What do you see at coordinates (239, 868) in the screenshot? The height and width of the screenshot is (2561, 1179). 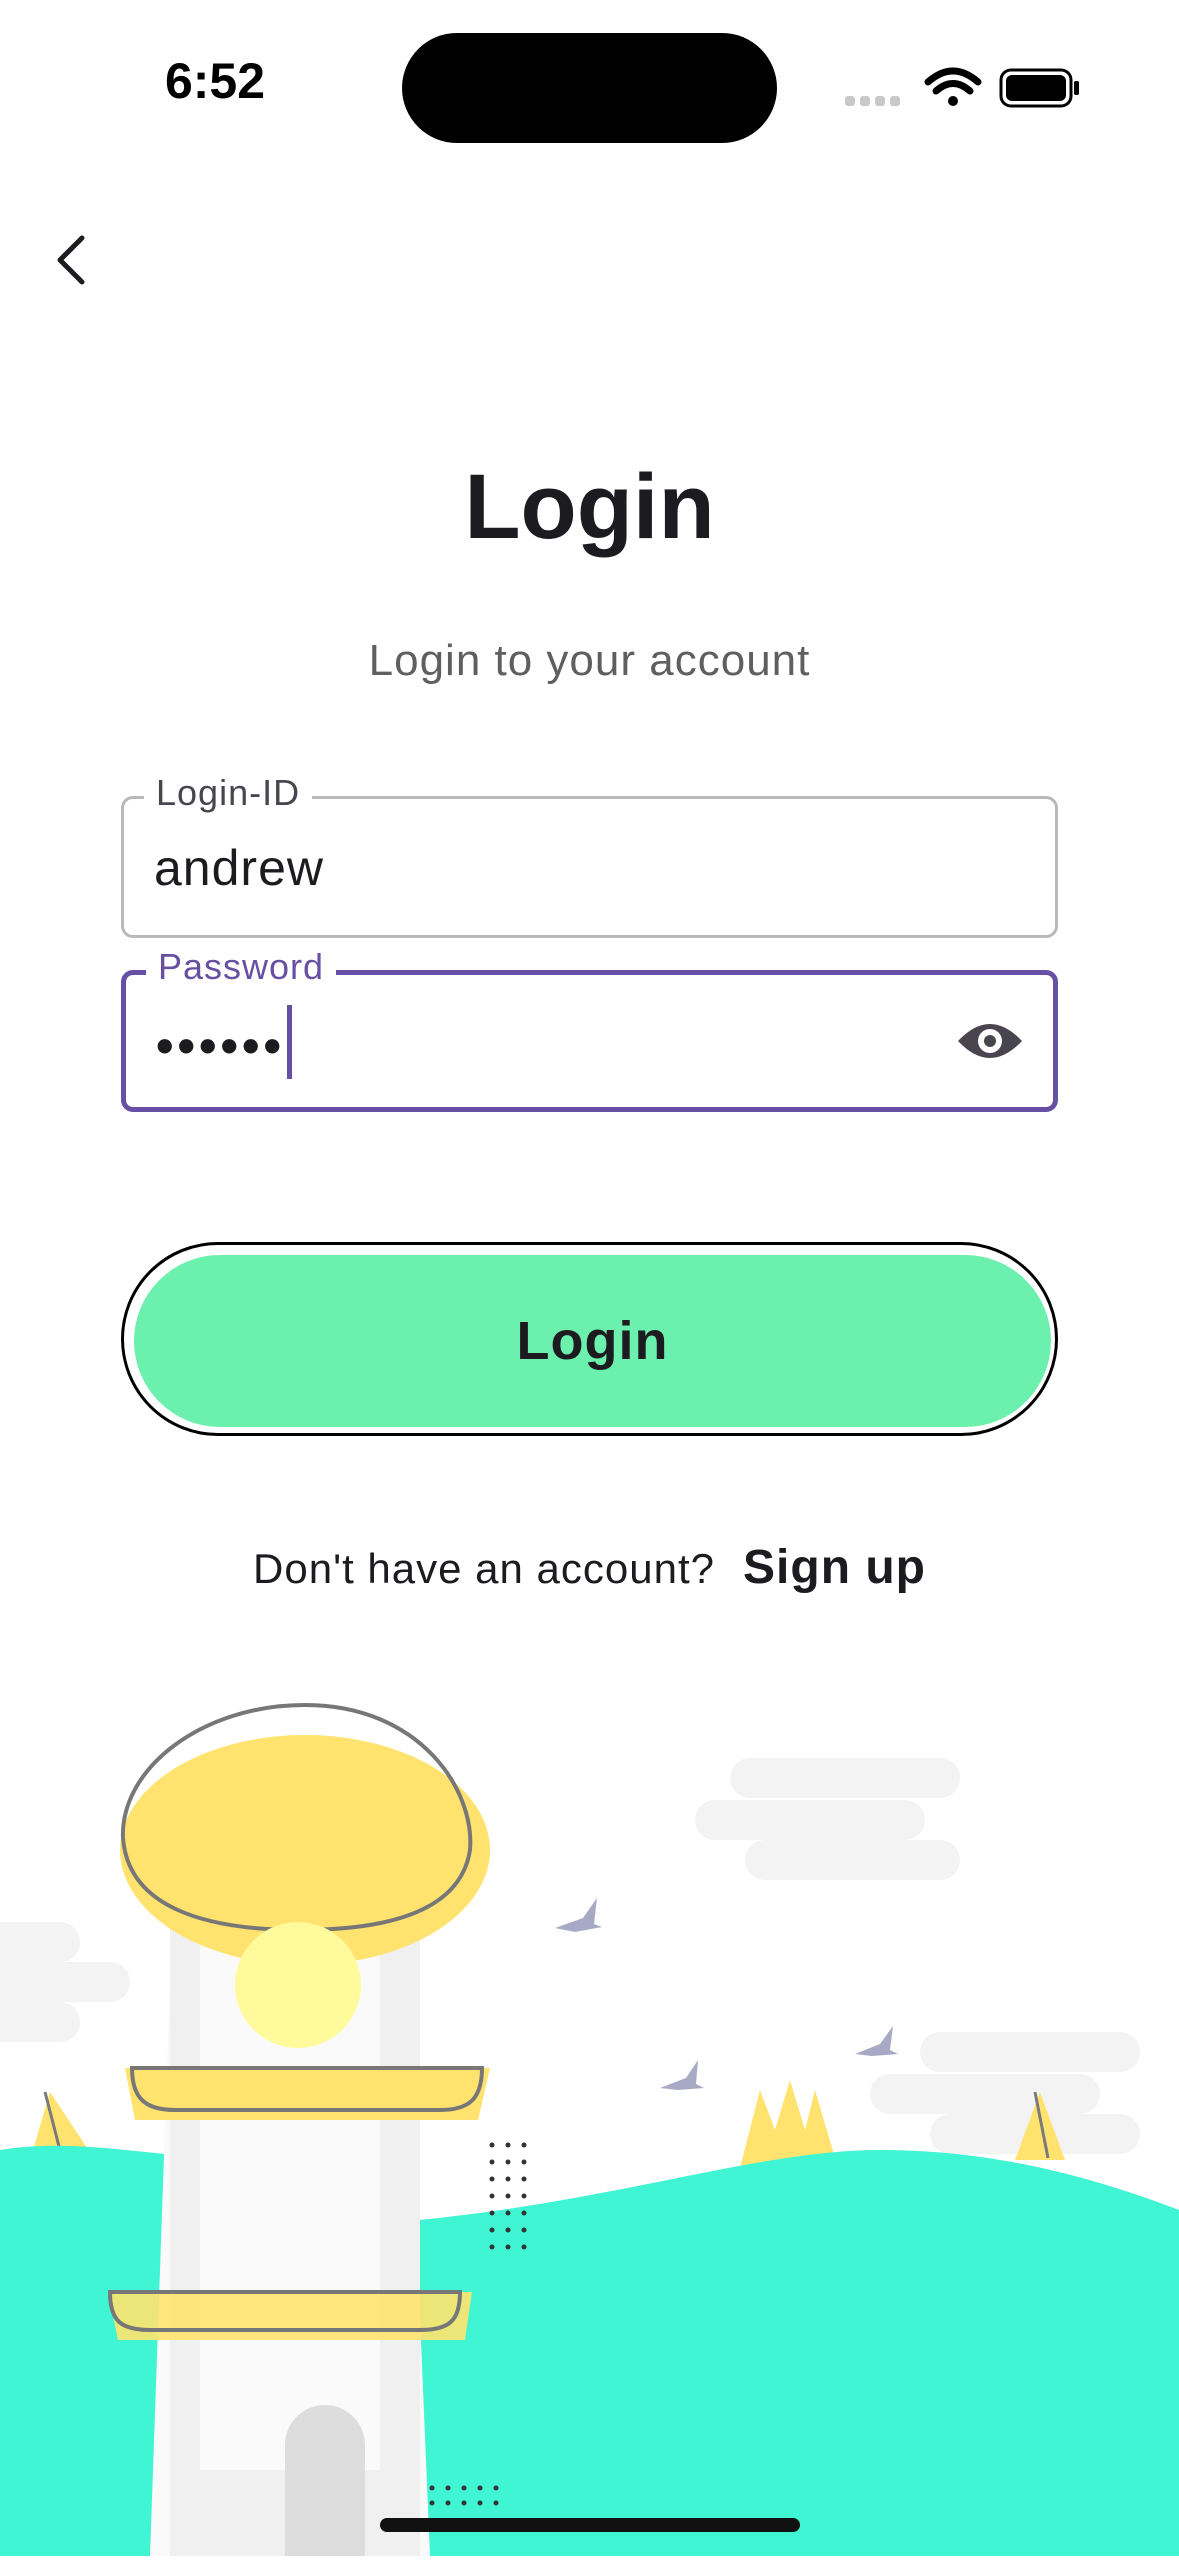 I see `login-id-input: andrew` at bounding box center [239, 868].